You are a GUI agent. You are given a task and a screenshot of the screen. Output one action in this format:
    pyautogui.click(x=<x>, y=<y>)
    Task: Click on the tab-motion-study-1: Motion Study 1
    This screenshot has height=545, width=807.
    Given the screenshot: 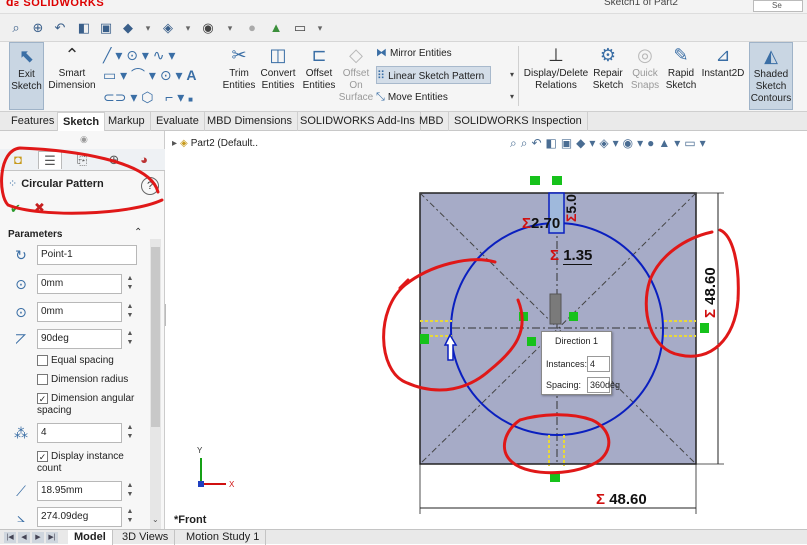 What is the action you would take?
    pyautogui.click(x=223, y=537)
    